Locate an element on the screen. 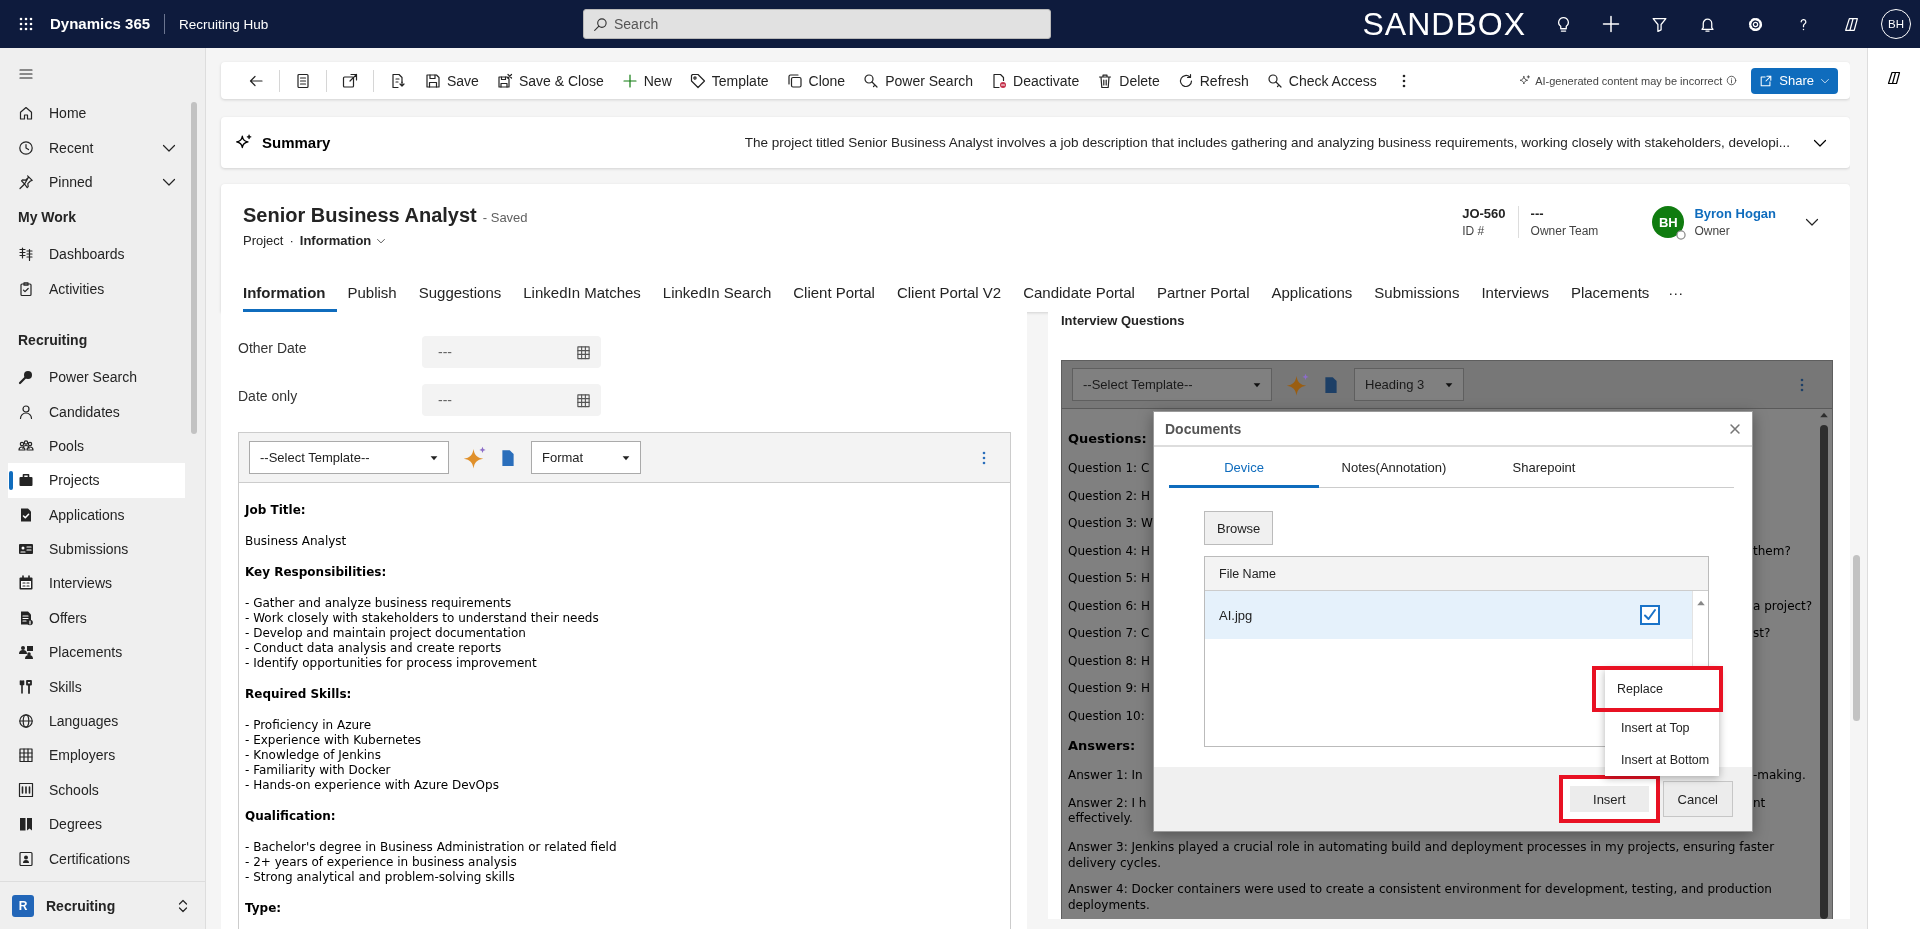 This screenshot has height=929, width=1920. app-name: Dynamics 365 is located at coordinates (108, 24).